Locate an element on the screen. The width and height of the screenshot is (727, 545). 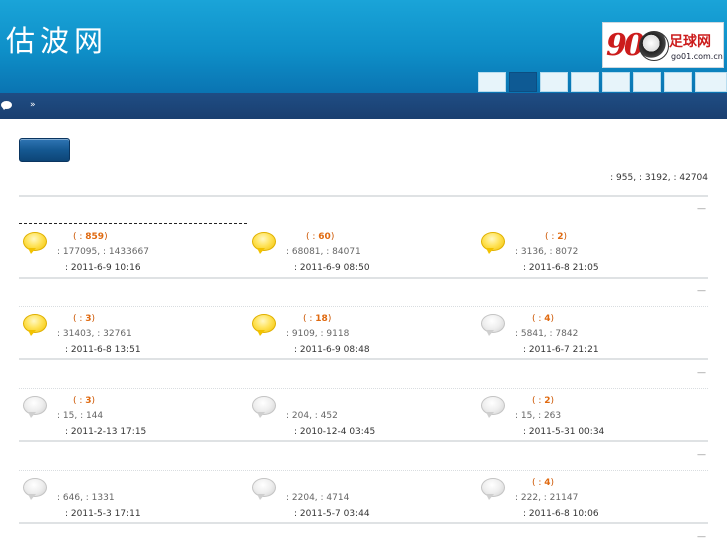
today-post-count: ( : 859) is located at coordinates (90, 237).